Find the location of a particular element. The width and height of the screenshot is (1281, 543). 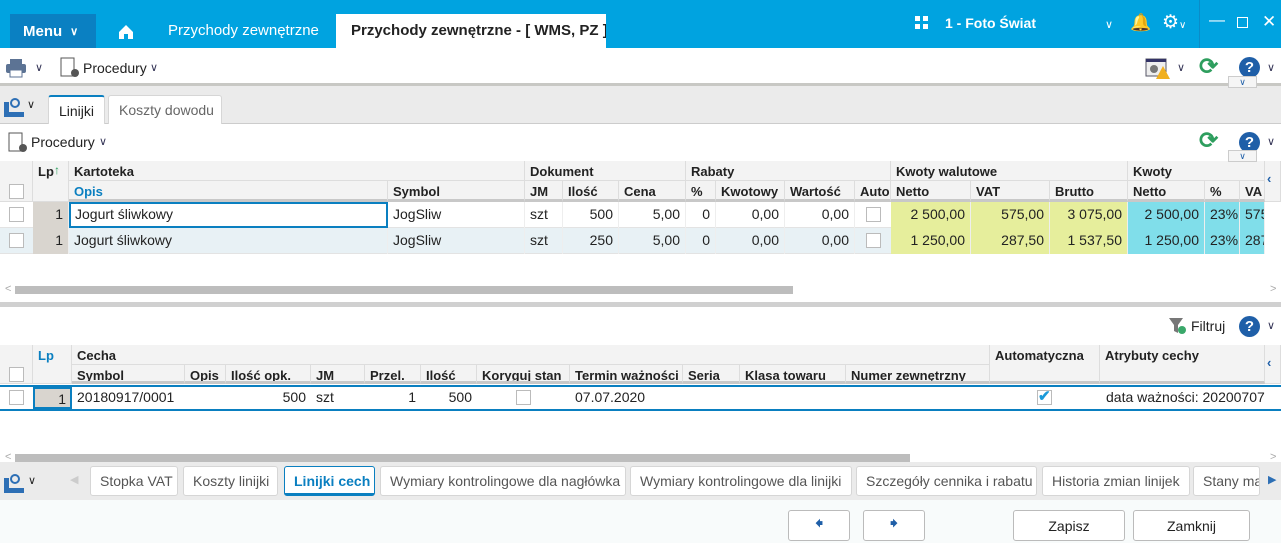

tab-koszty-dowodu: Koszty dowodu is located at coordinates (165, 109).